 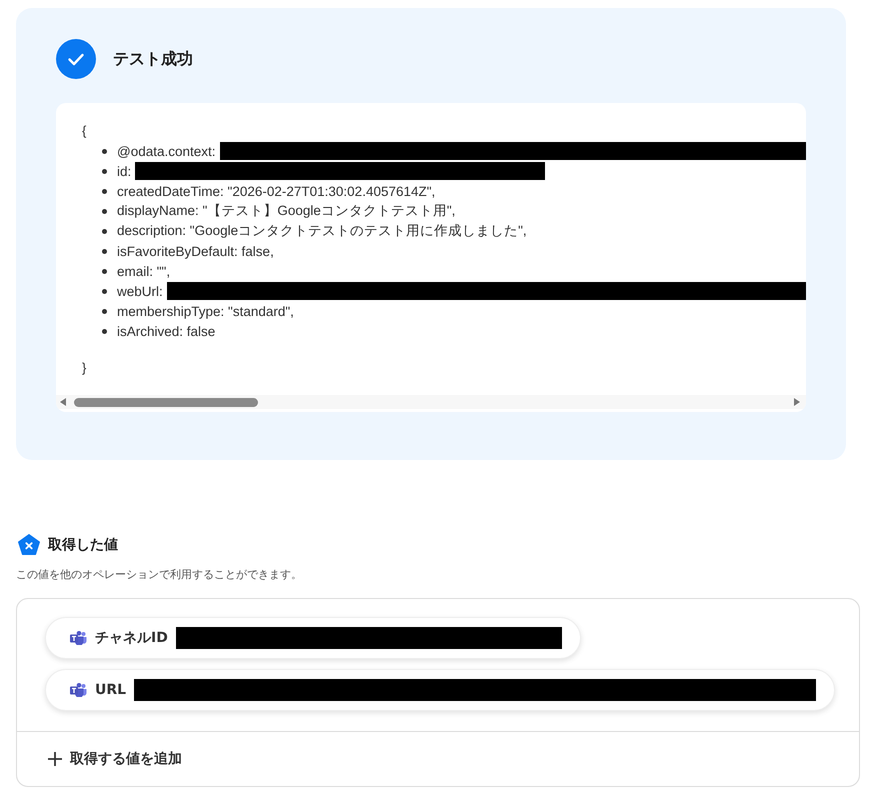 I want to click on scroll-left-icon, so click(x=63, y=402).